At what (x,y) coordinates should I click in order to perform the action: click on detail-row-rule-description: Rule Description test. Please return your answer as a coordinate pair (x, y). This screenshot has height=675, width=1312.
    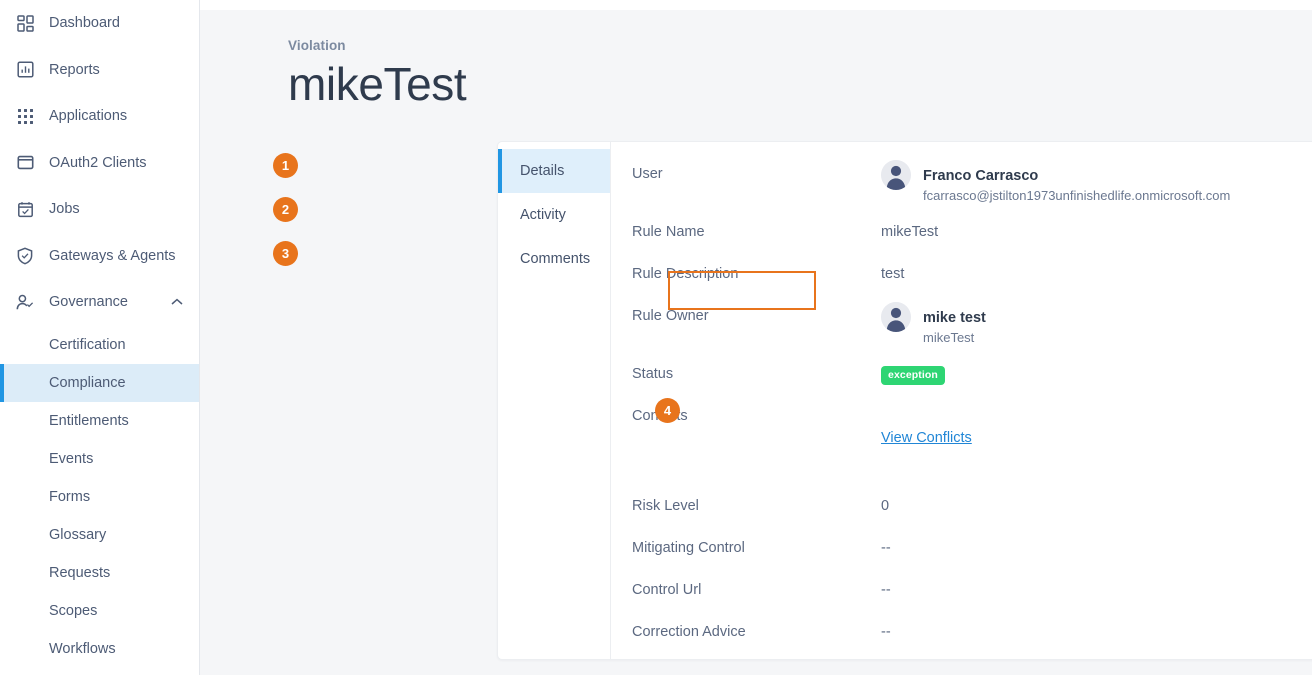
    Looking at the image, I should click on (961, 285).